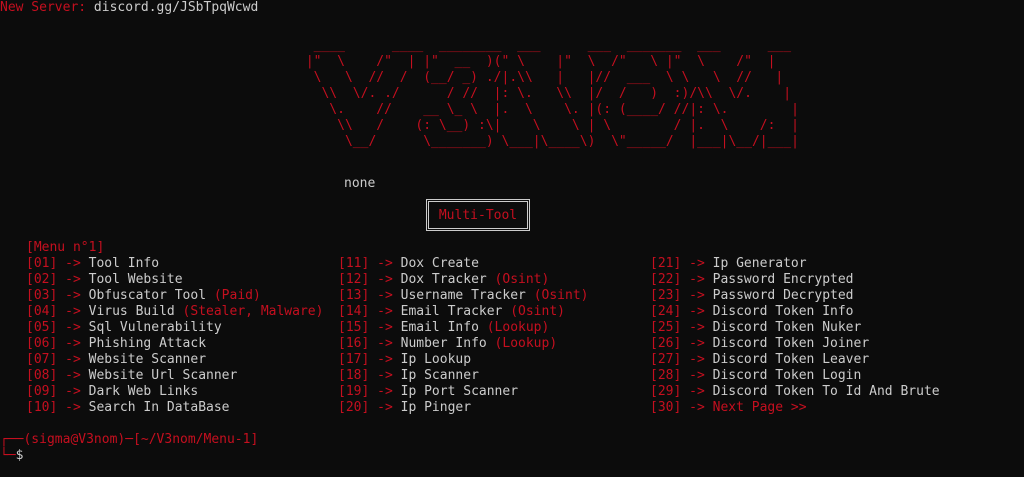 This screenshot has width=1024, height=477. I want to click on menu-item-09: [09] -> Dark Web Links, so click(174, 392).